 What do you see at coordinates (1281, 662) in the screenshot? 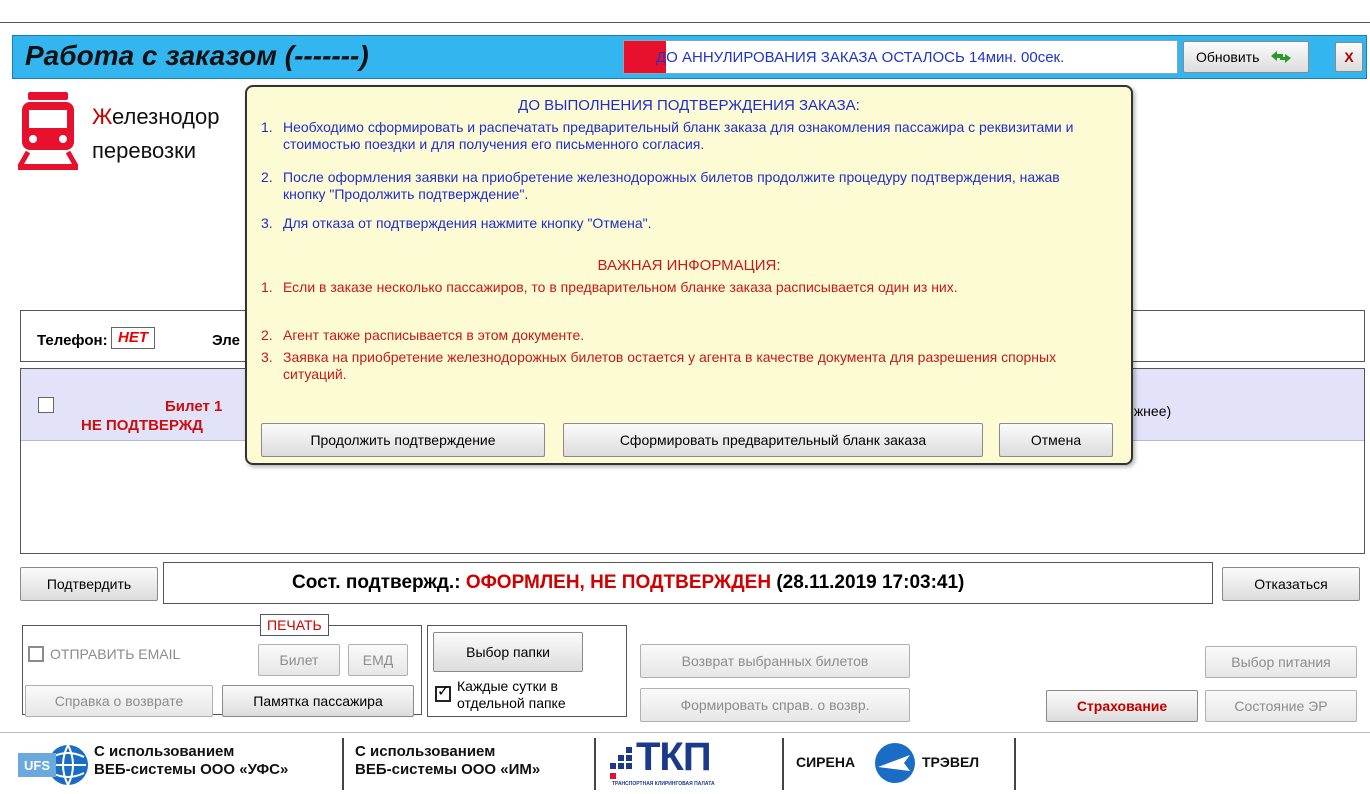
I see `meal-choice-button: Выбор питания` at bounding box center [1281, 662].